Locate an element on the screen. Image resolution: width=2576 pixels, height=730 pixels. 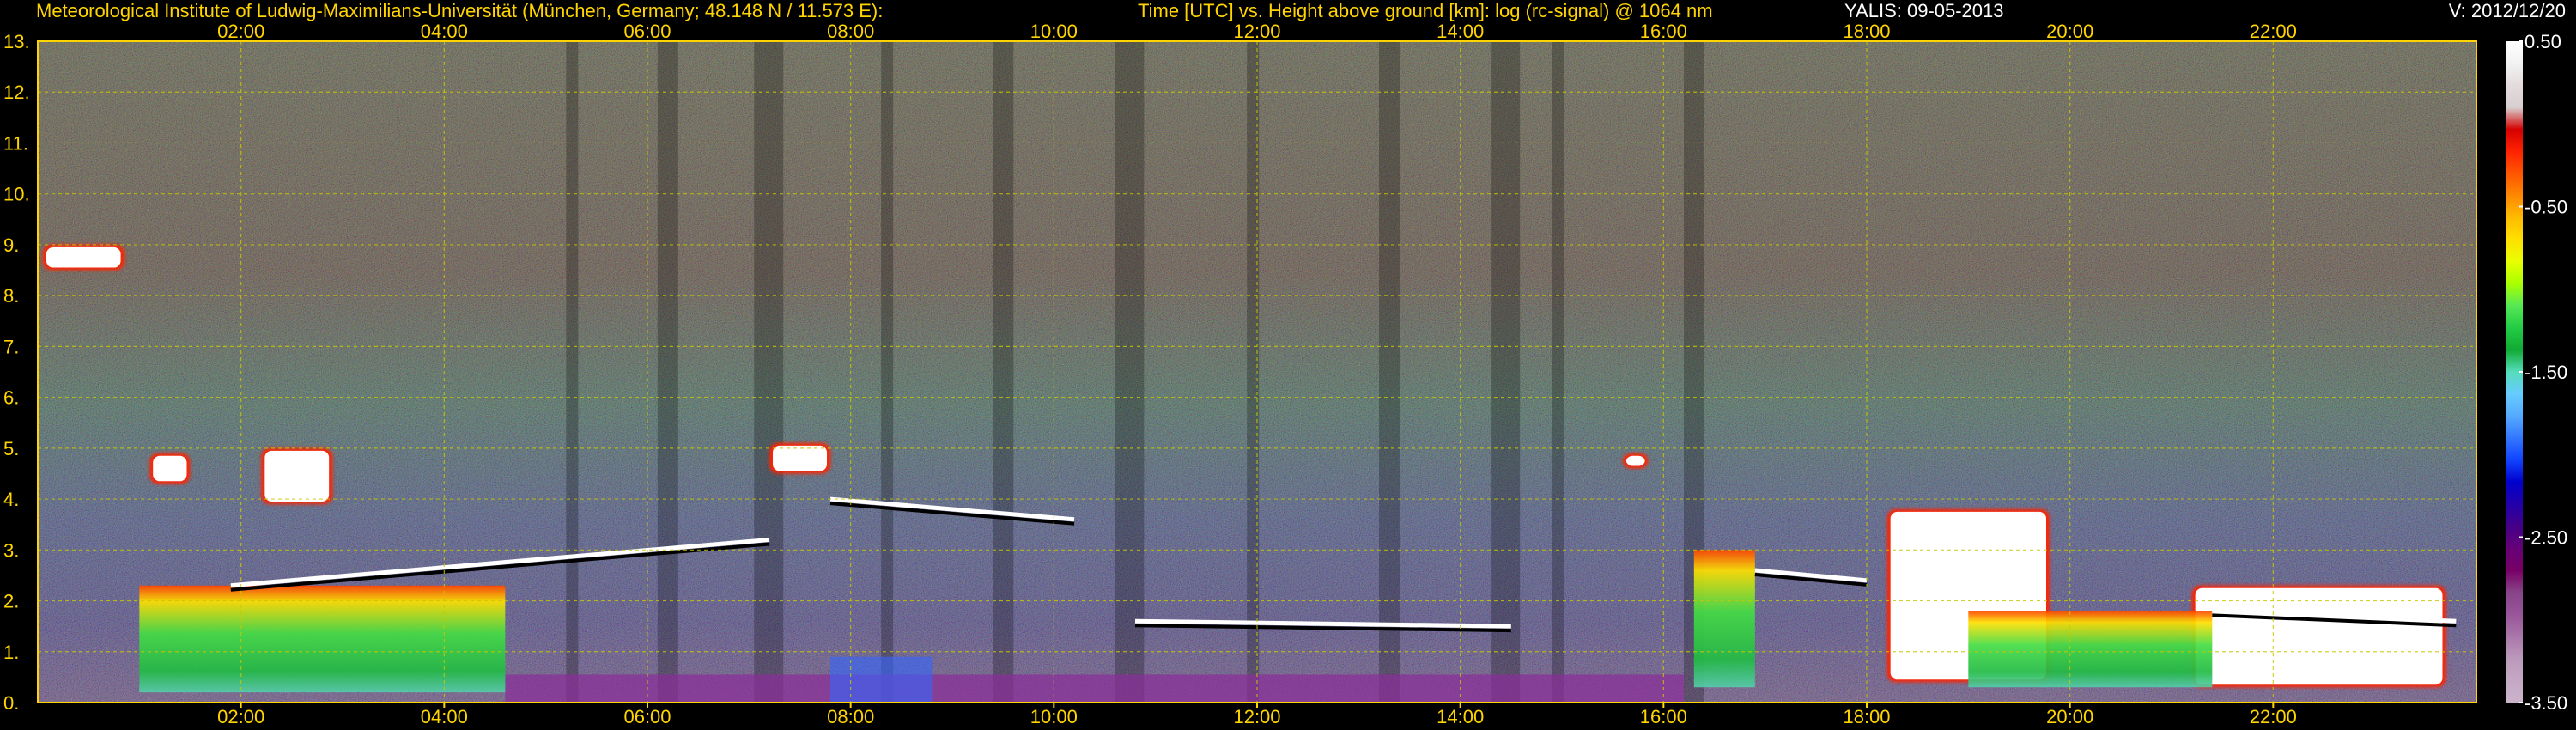
y-tick-label: 3. is located at coordinates (11, 550).